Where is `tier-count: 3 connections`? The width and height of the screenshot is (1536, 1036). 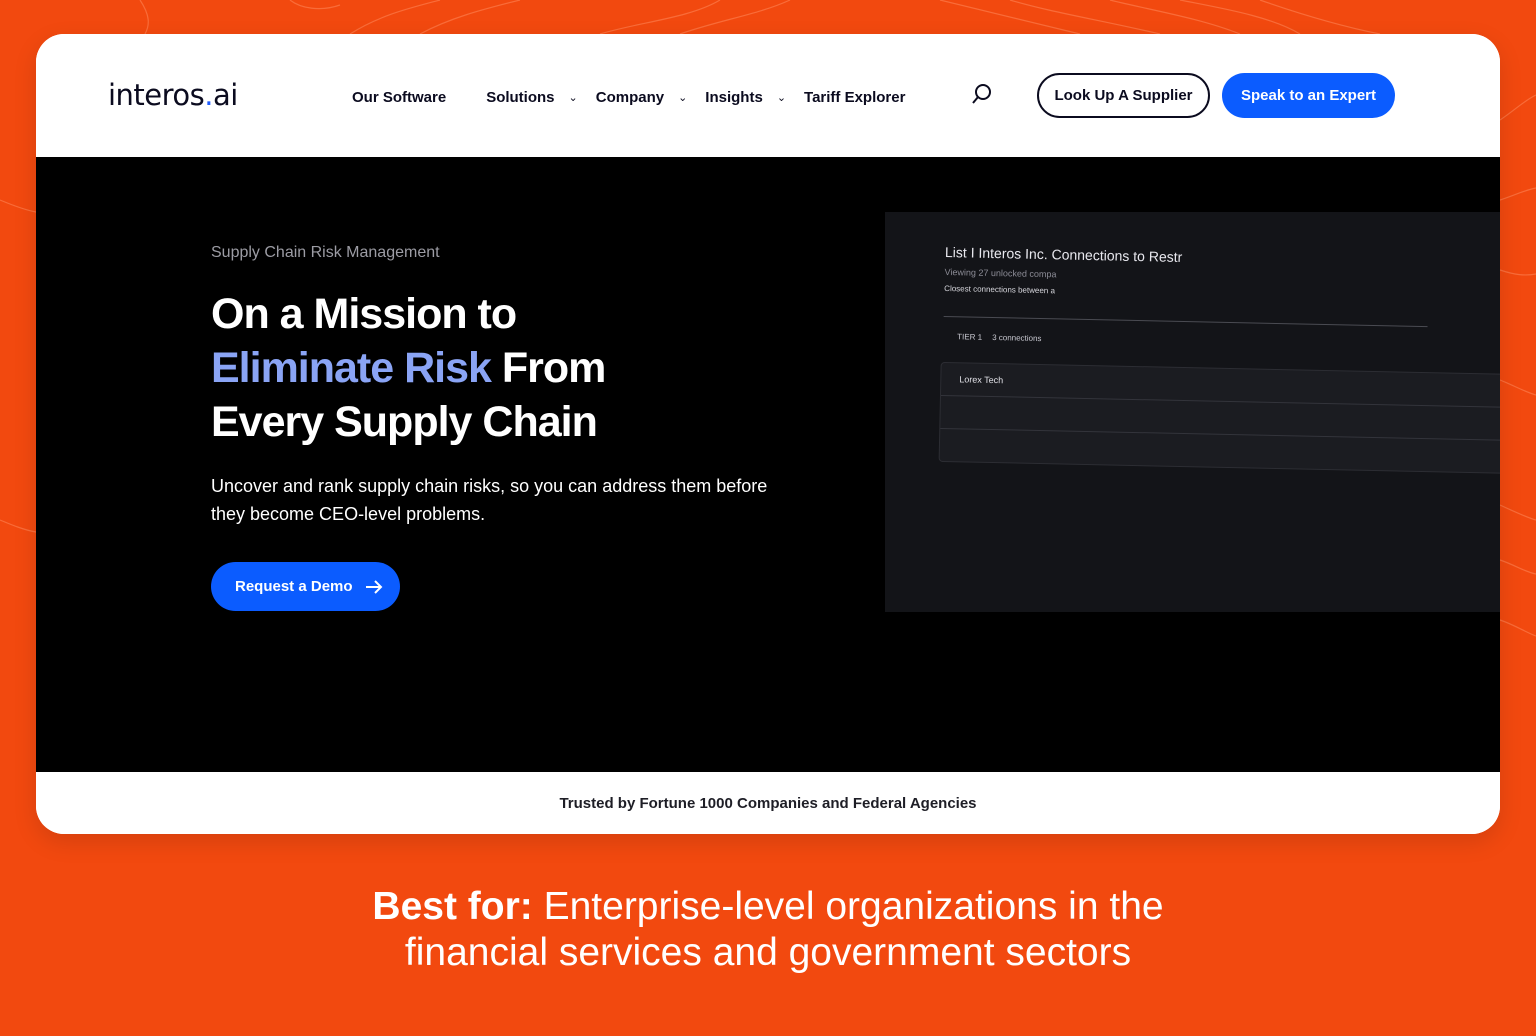 tier-count: 3 connections is located at coordinates (1017, 338).